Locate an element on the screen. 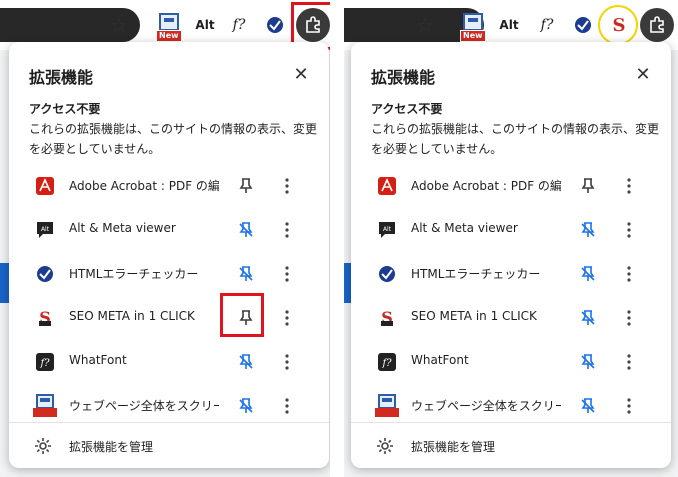  extensions-puzzle-icon is located at coordinates (657, 25).